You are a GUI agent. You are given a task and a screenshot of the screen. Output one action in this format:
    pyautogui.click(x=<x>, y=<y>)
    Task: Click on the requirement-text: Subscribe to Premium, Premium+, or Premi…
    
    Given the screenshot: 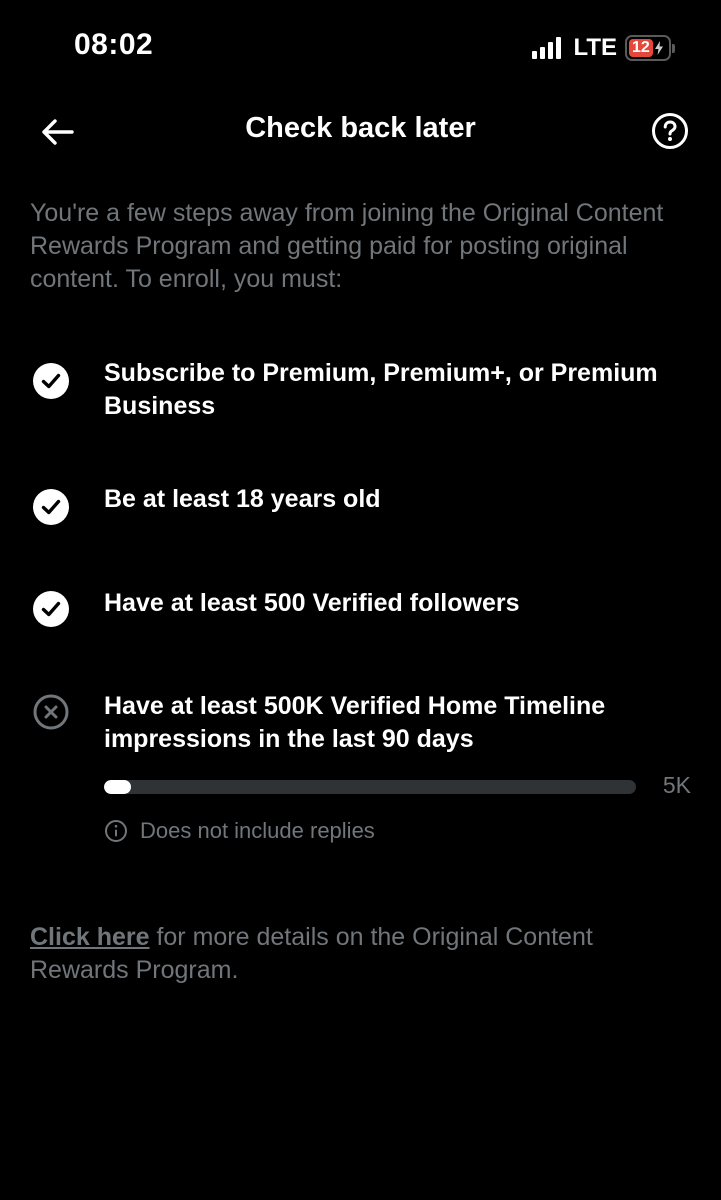 What is the action you would take?
    pyautogui.click(x=381, y=389)
    